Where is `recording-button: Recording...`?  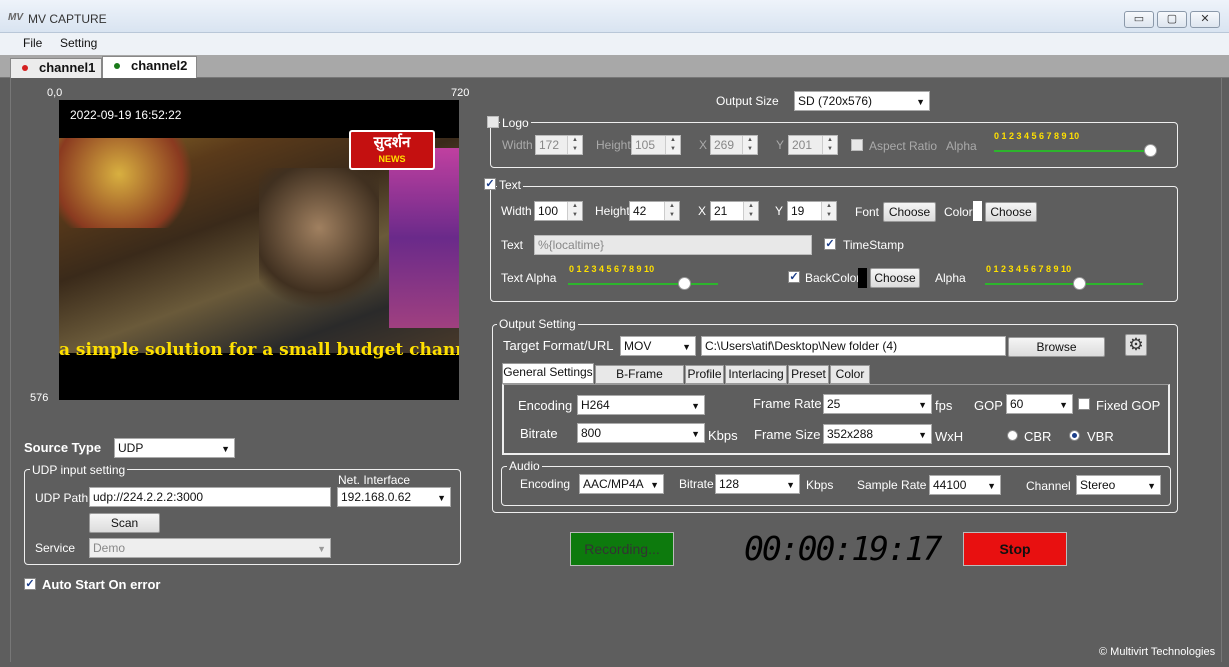 recording-button: Recording... is located at coordinates (622, 549).